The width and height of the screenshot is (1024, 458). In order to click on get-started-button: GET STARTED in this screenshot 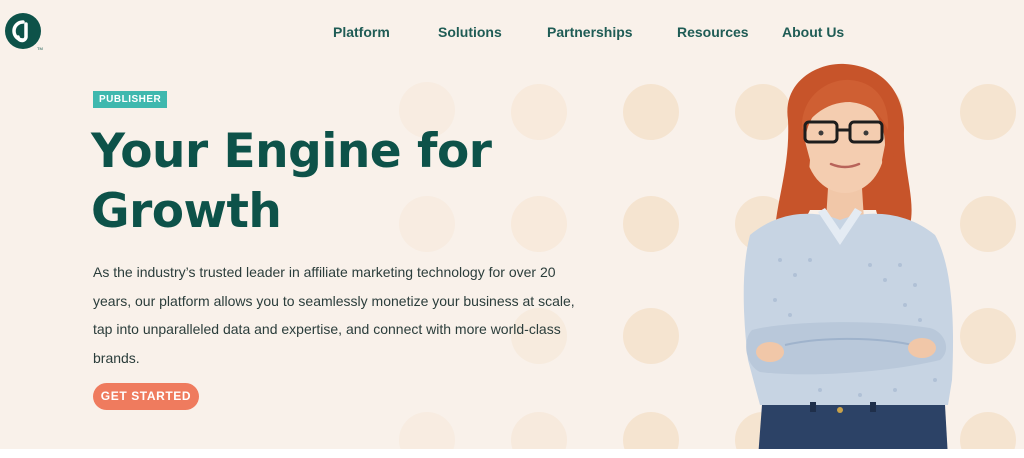, I will do `click(146, 396)`.